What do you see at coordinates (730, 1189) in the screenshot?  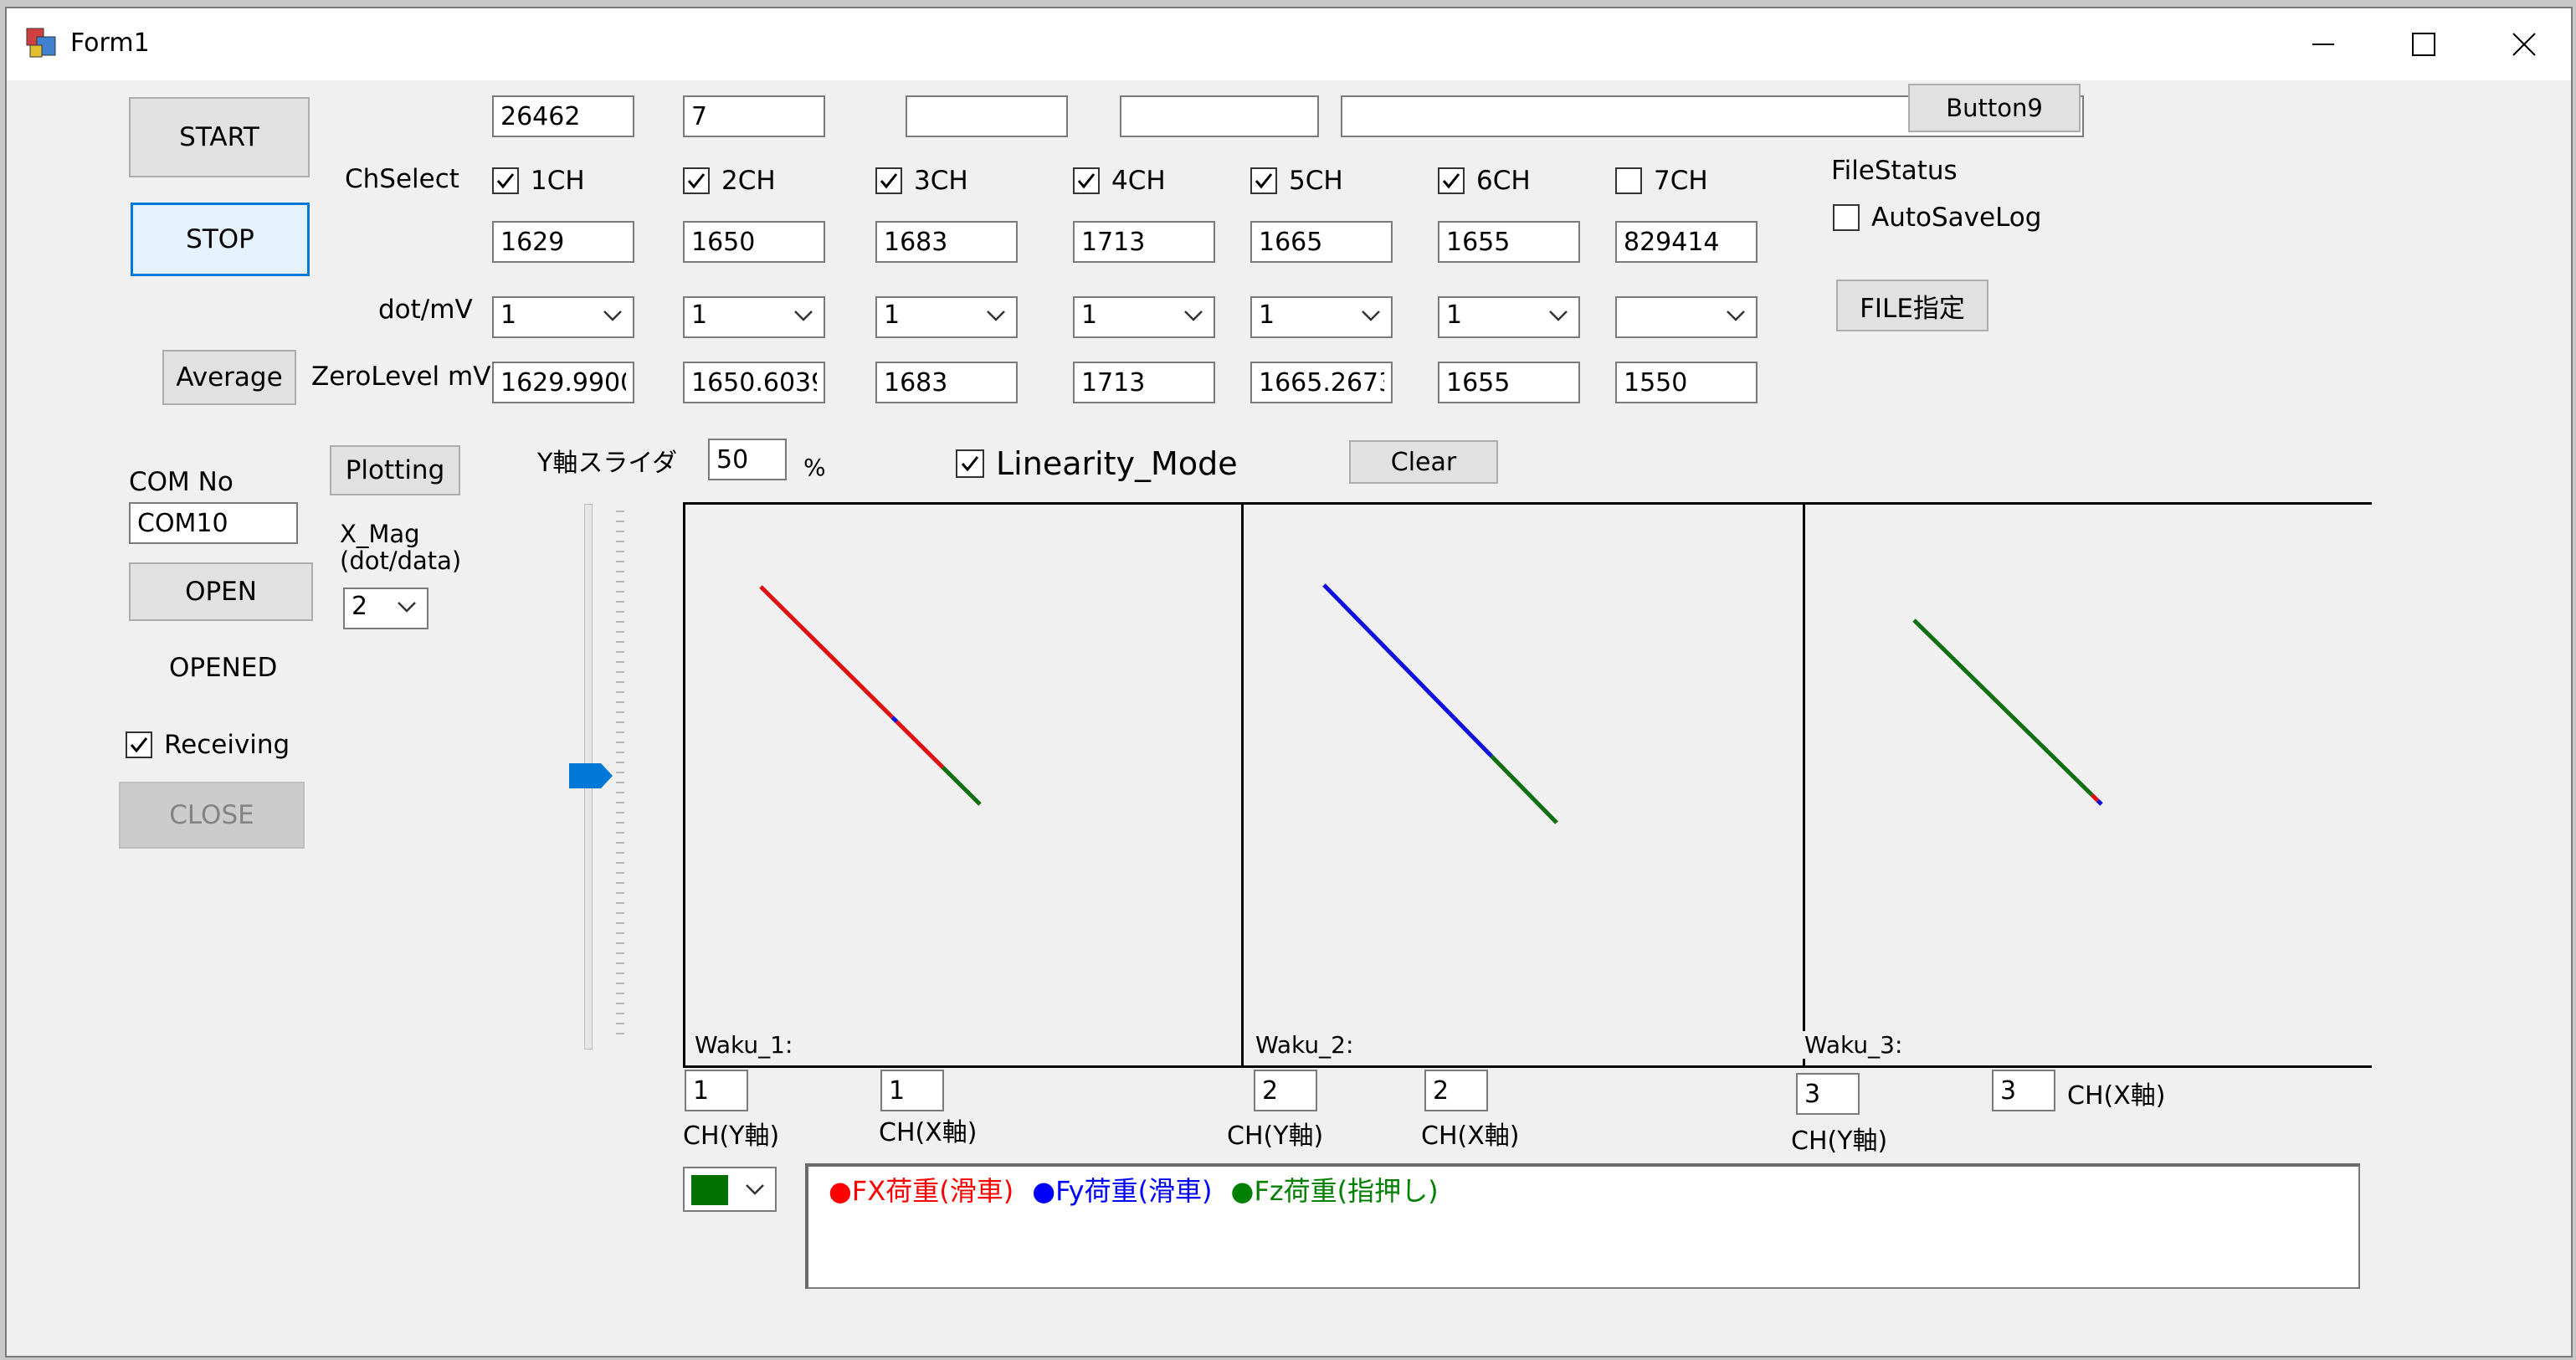 I see `color-combo` at bounding box center [730, 1189].